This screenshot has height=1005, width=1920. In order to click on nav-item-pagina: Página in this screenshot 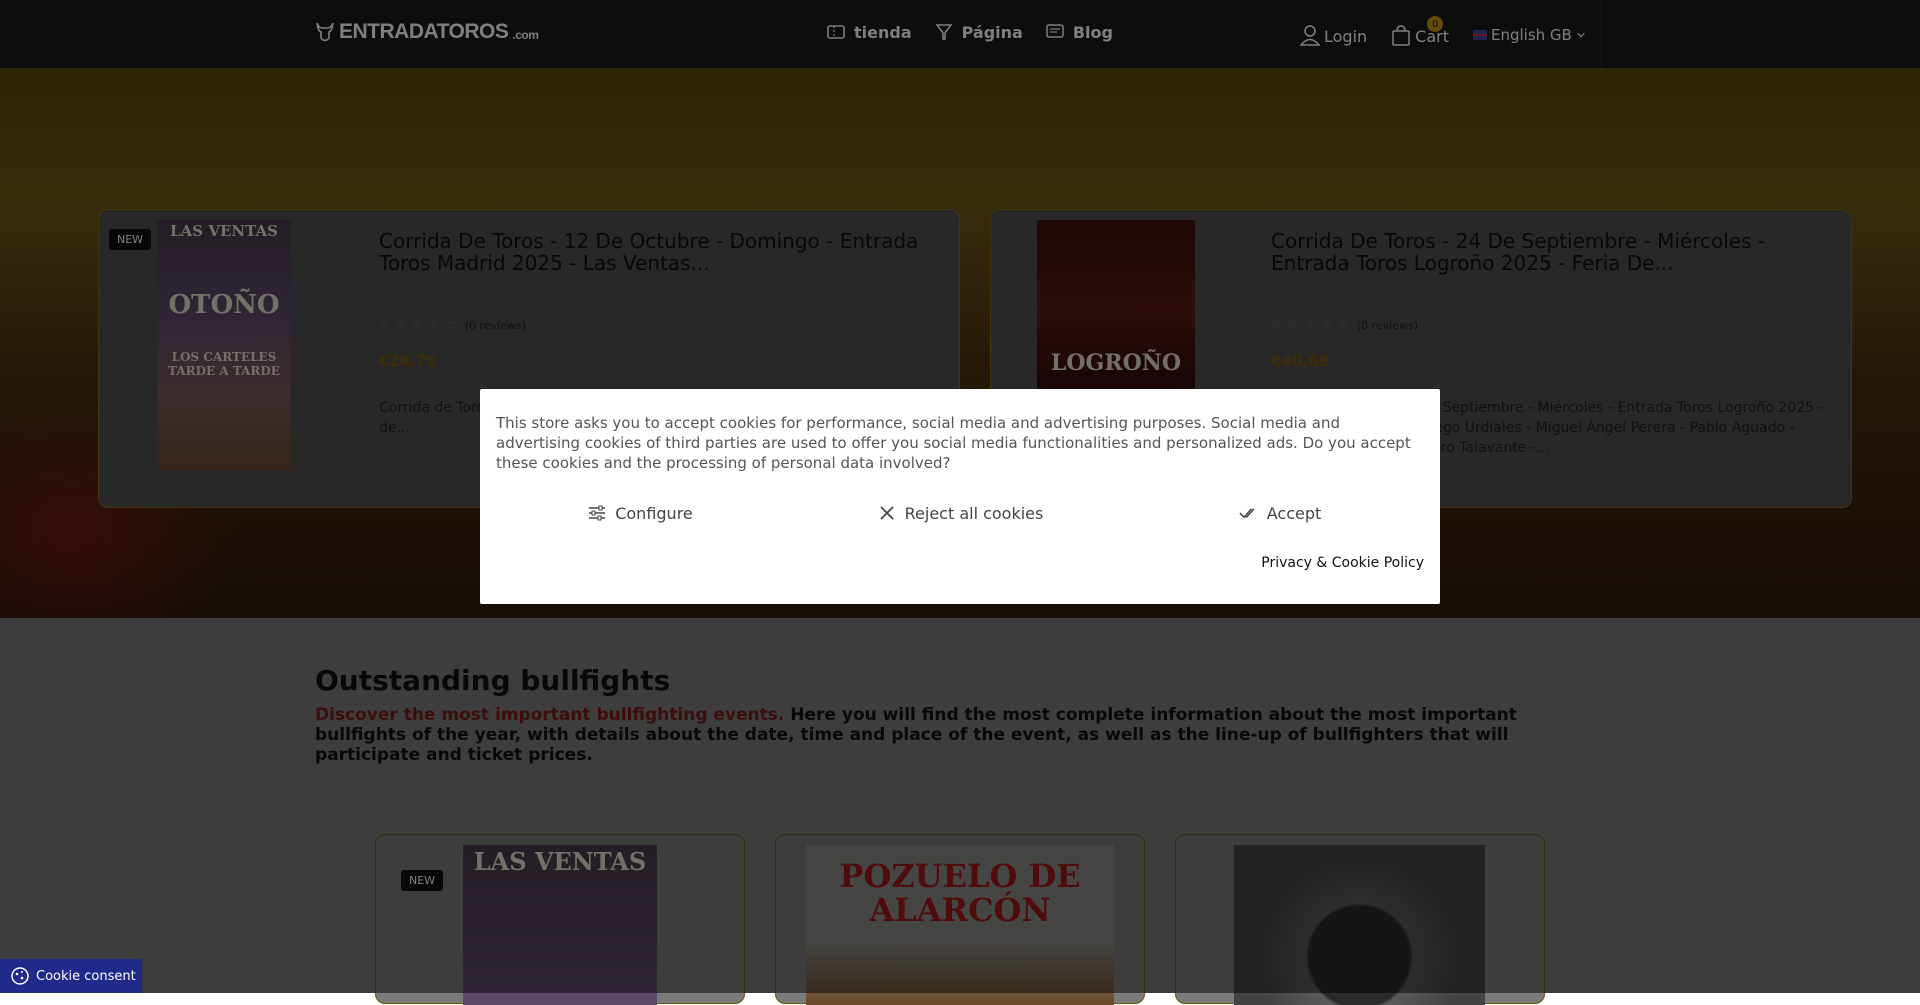, I will do `click(978, 32)`.